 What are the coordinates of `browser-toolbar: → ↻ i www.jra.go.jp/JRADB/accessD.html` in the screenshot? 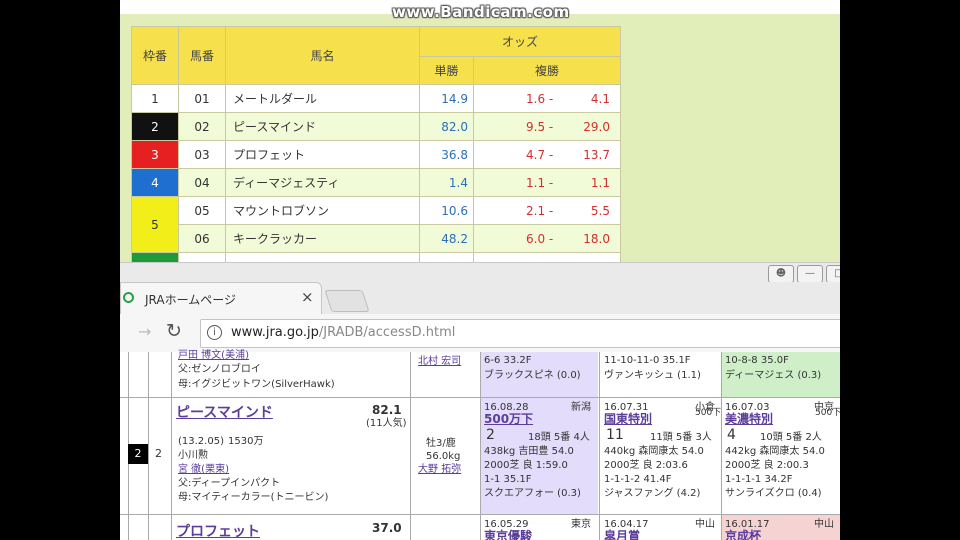 It's located at (480, 333).